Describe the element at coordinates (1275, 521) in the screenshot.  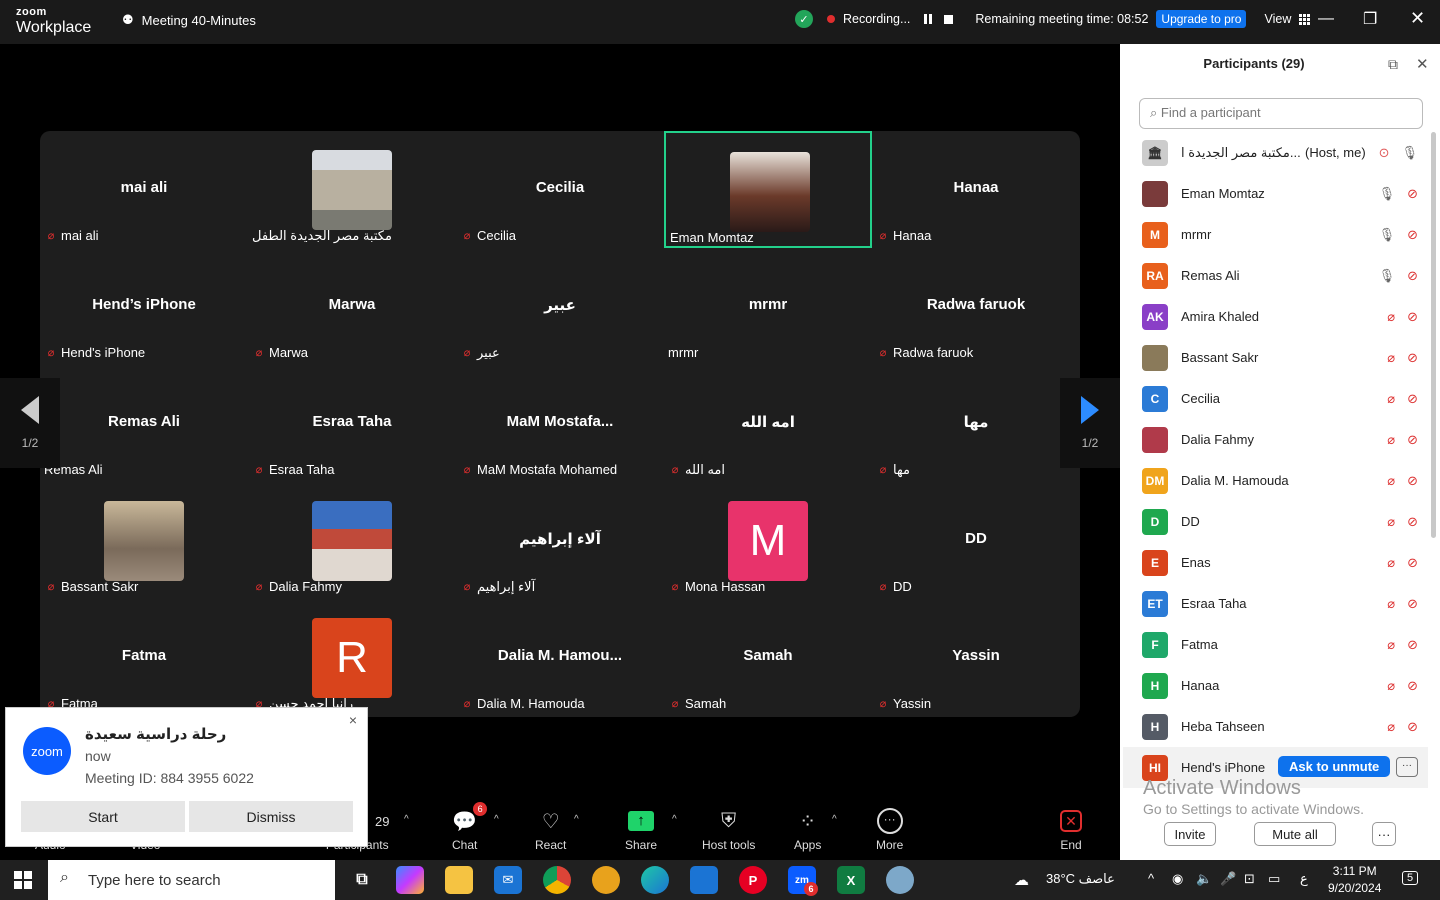
I see `participant-row: D DD ⌀ ⊘` at that location.